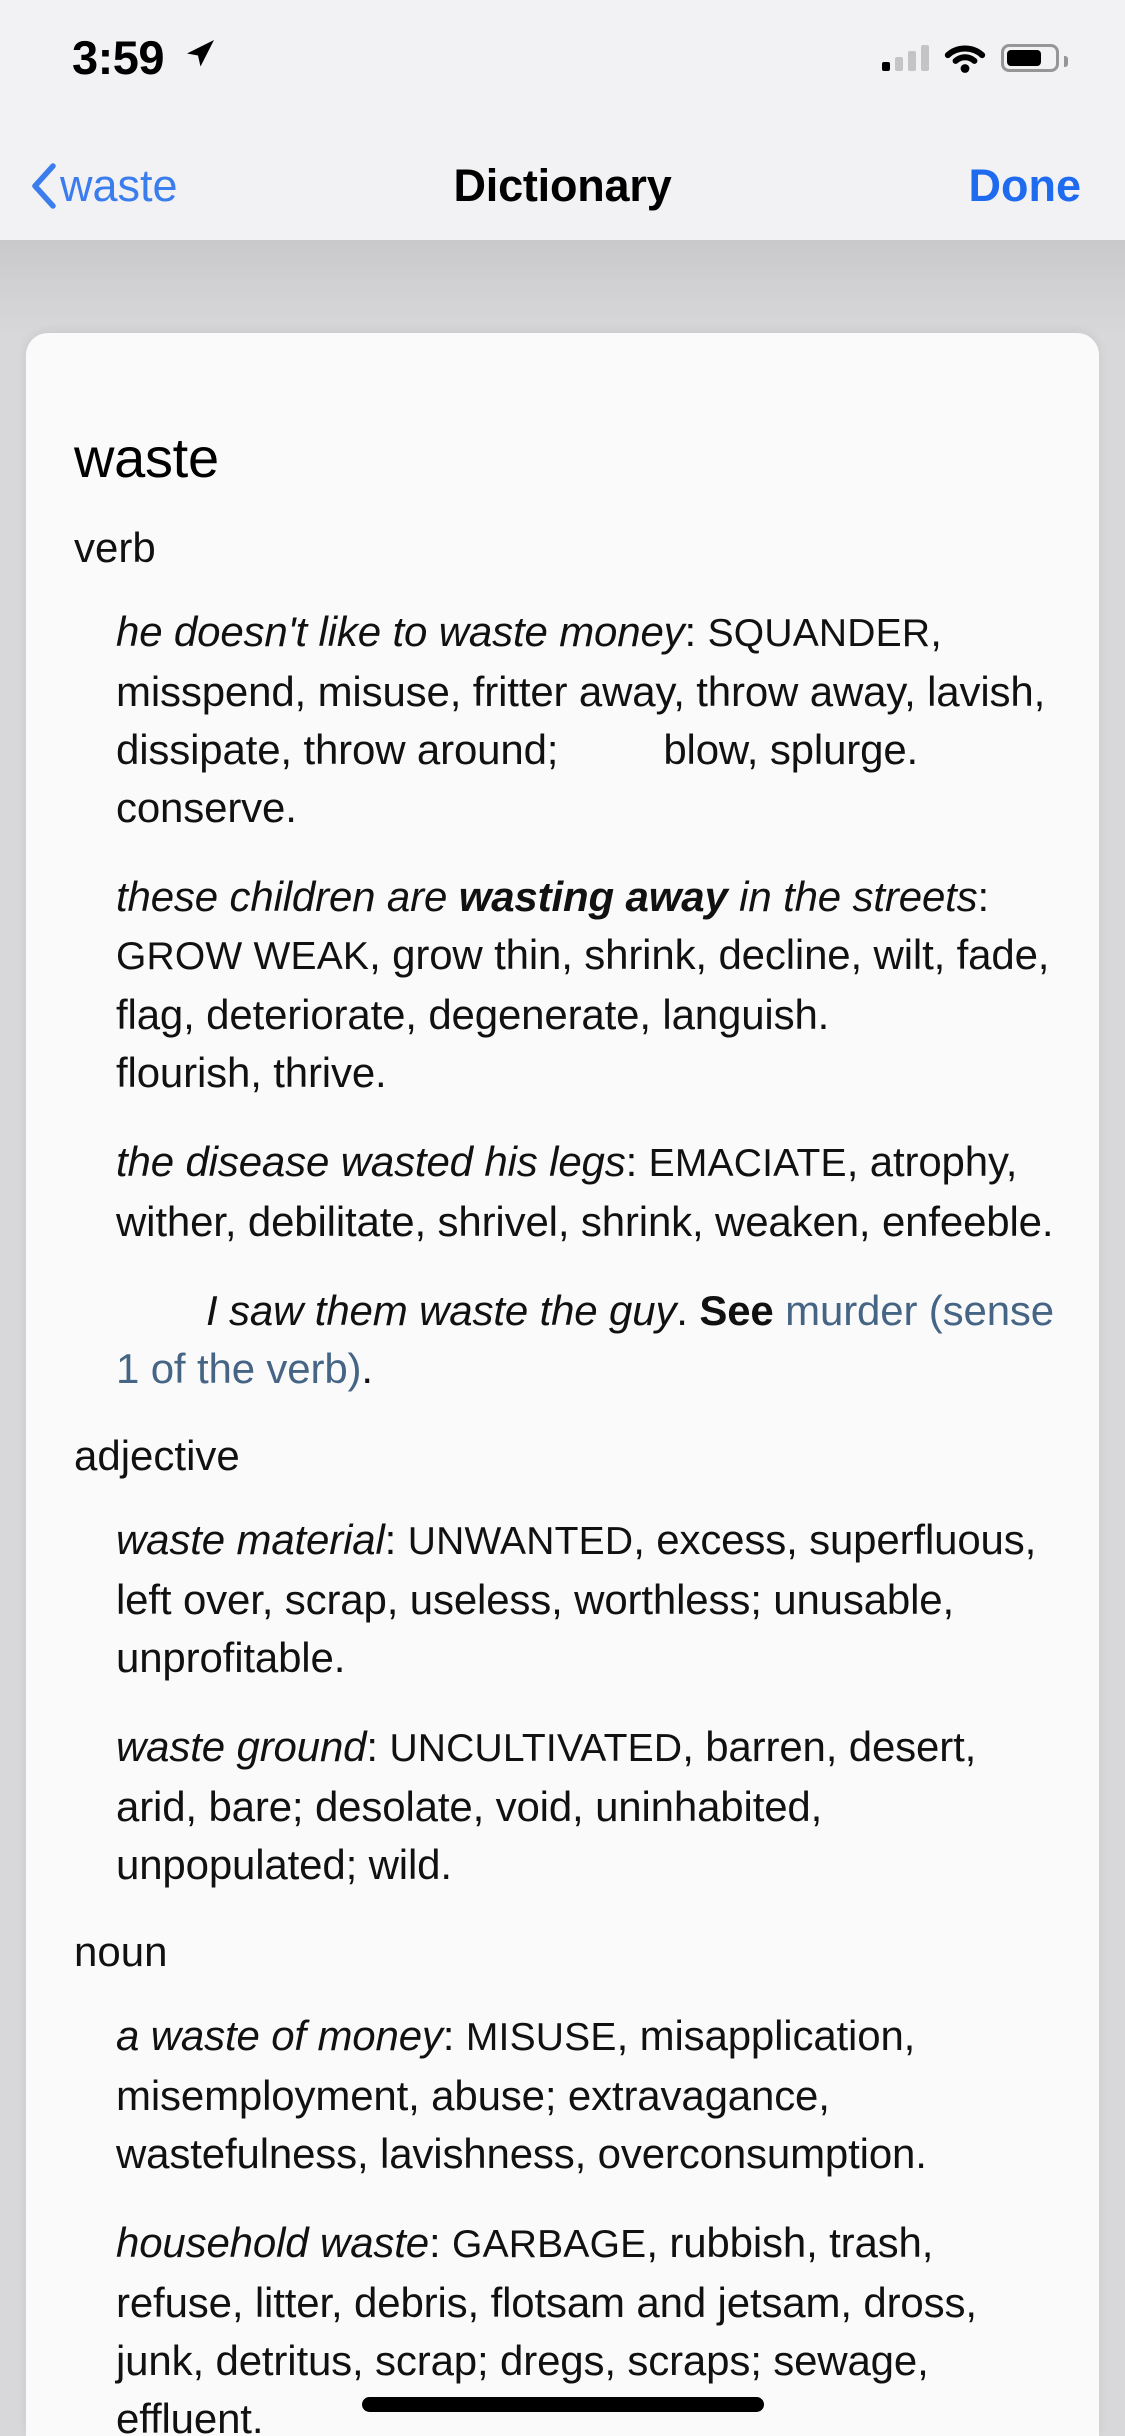 This screenshot has height=2436, width=1125. What do you see at coordinates (965, 59) in the screenshot?
I see `wifi-icon` at bounding box center [965, 59].